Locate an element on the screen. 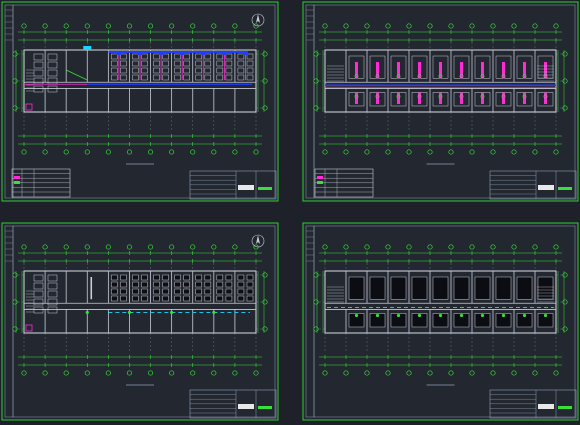 This screenshot has height=425, width=580. equipment-marker is located at coordinates (87, 48).